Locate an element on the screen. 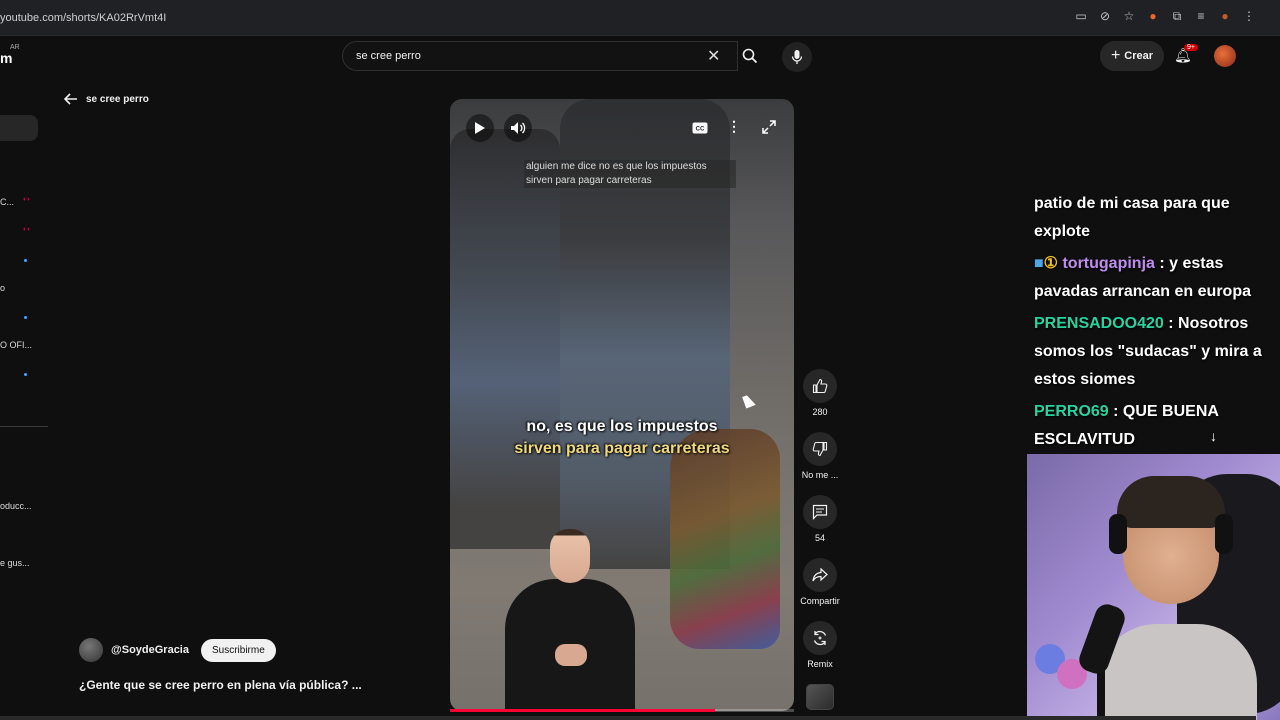 This screenshot has height=720, width=1280. bottom-scrollbar is located at coordinates (628, 718).